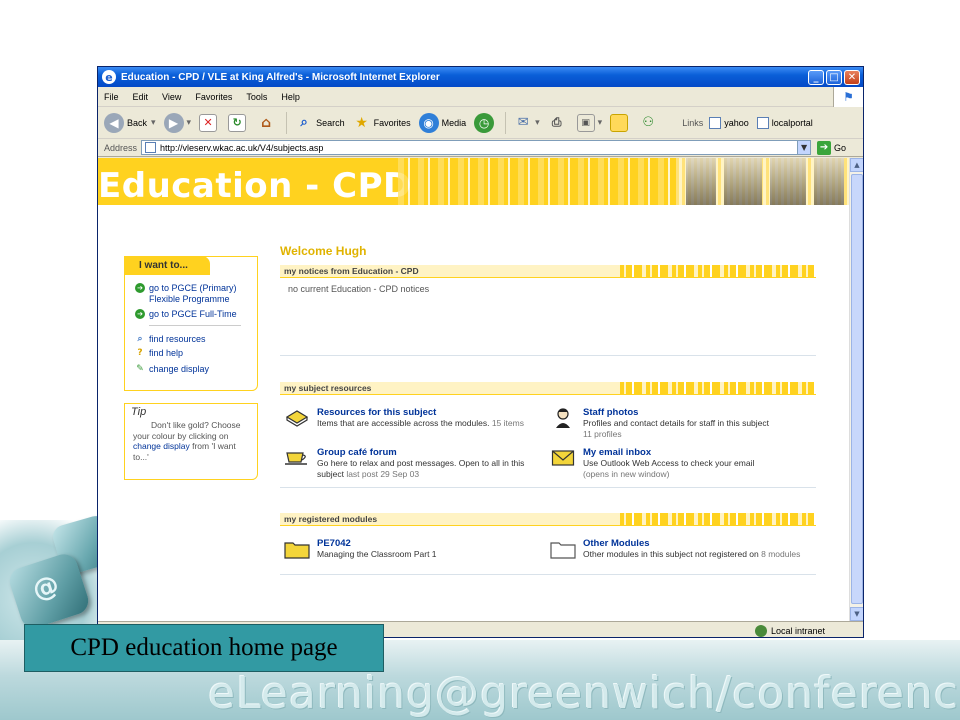 Image resolution: width=960 pixels, height=720 pixels. I want to click on resource-title-link: Resources for this subject, so click(420, 412).